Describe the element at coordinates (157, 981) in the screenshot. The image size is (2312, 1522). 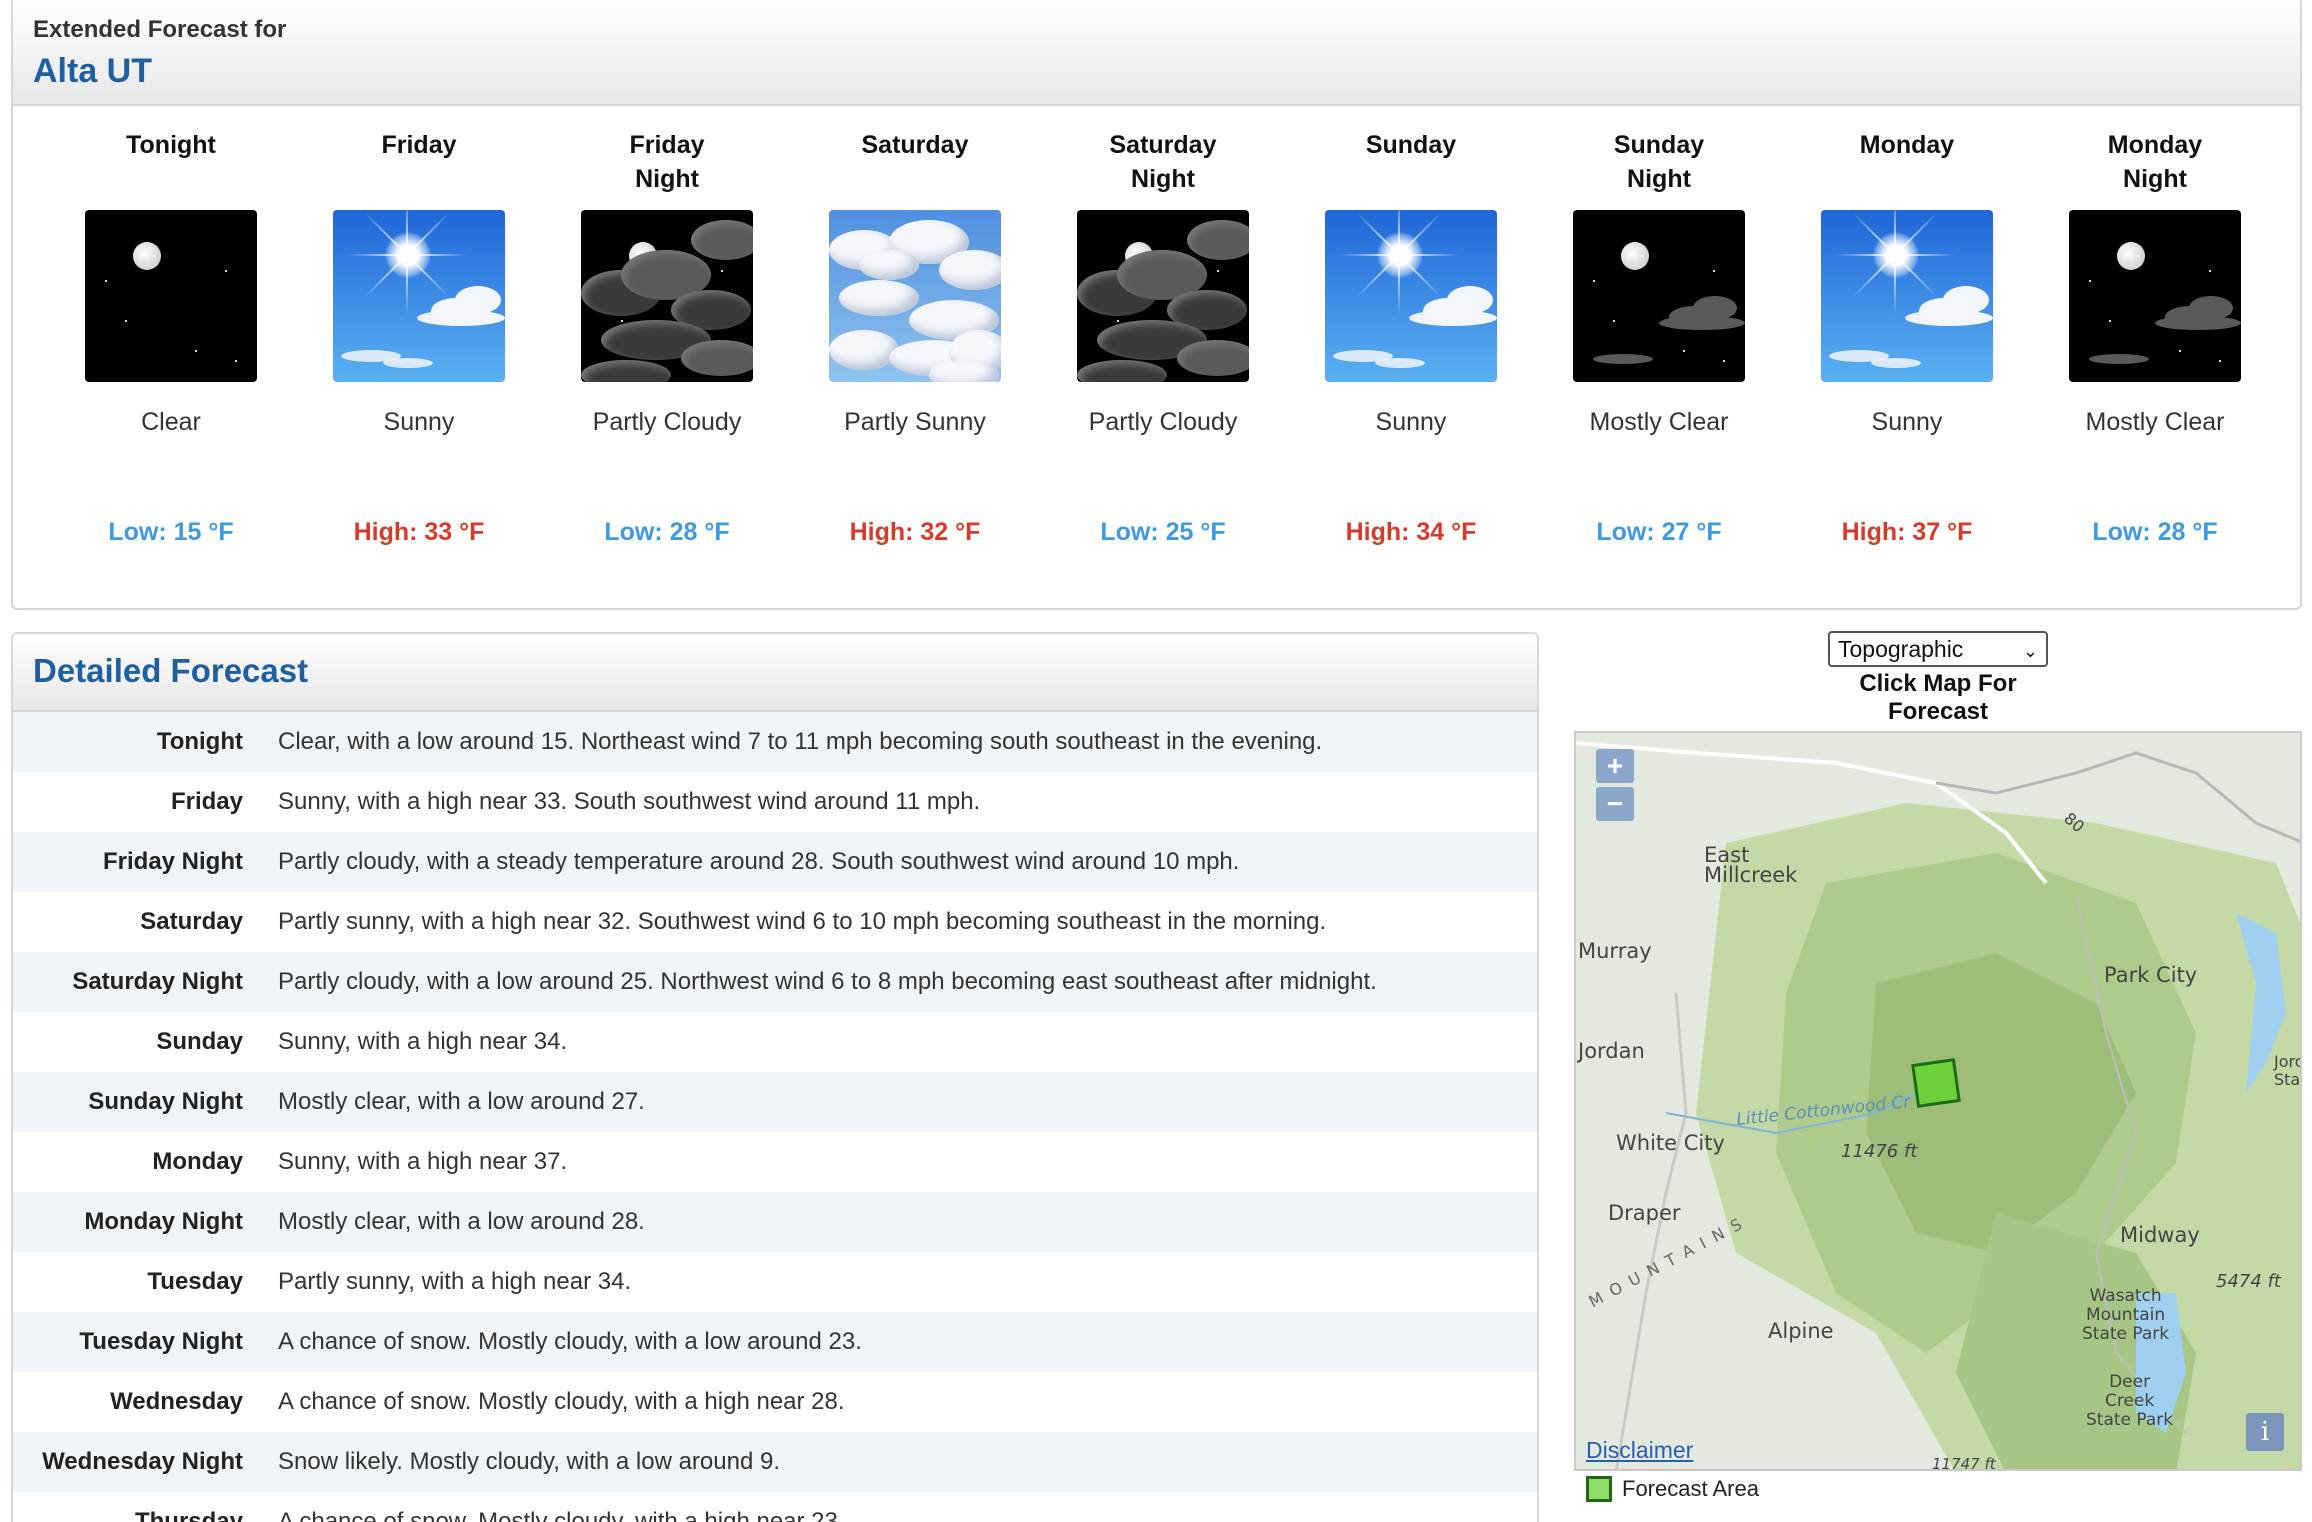
I see `detailed-forecast-period: Saturday Night` at that location.